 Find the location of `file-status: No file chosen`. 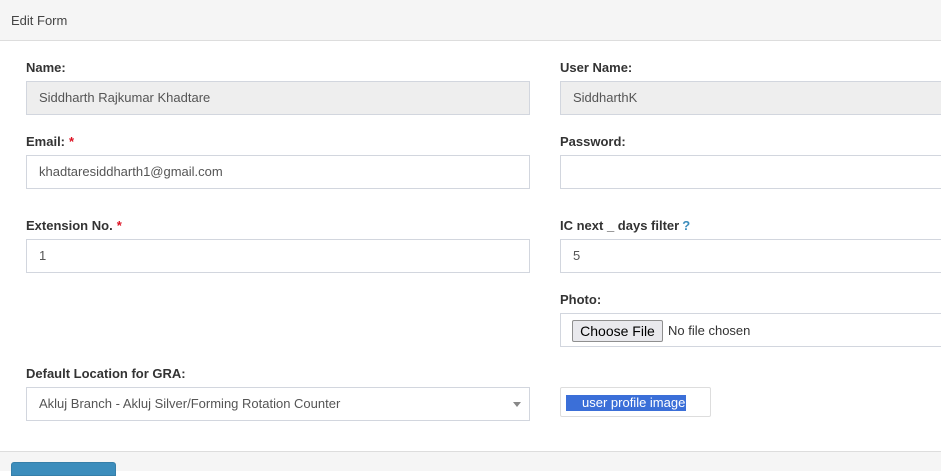

file-status: No file chosen is located at coordinates (709, 330).